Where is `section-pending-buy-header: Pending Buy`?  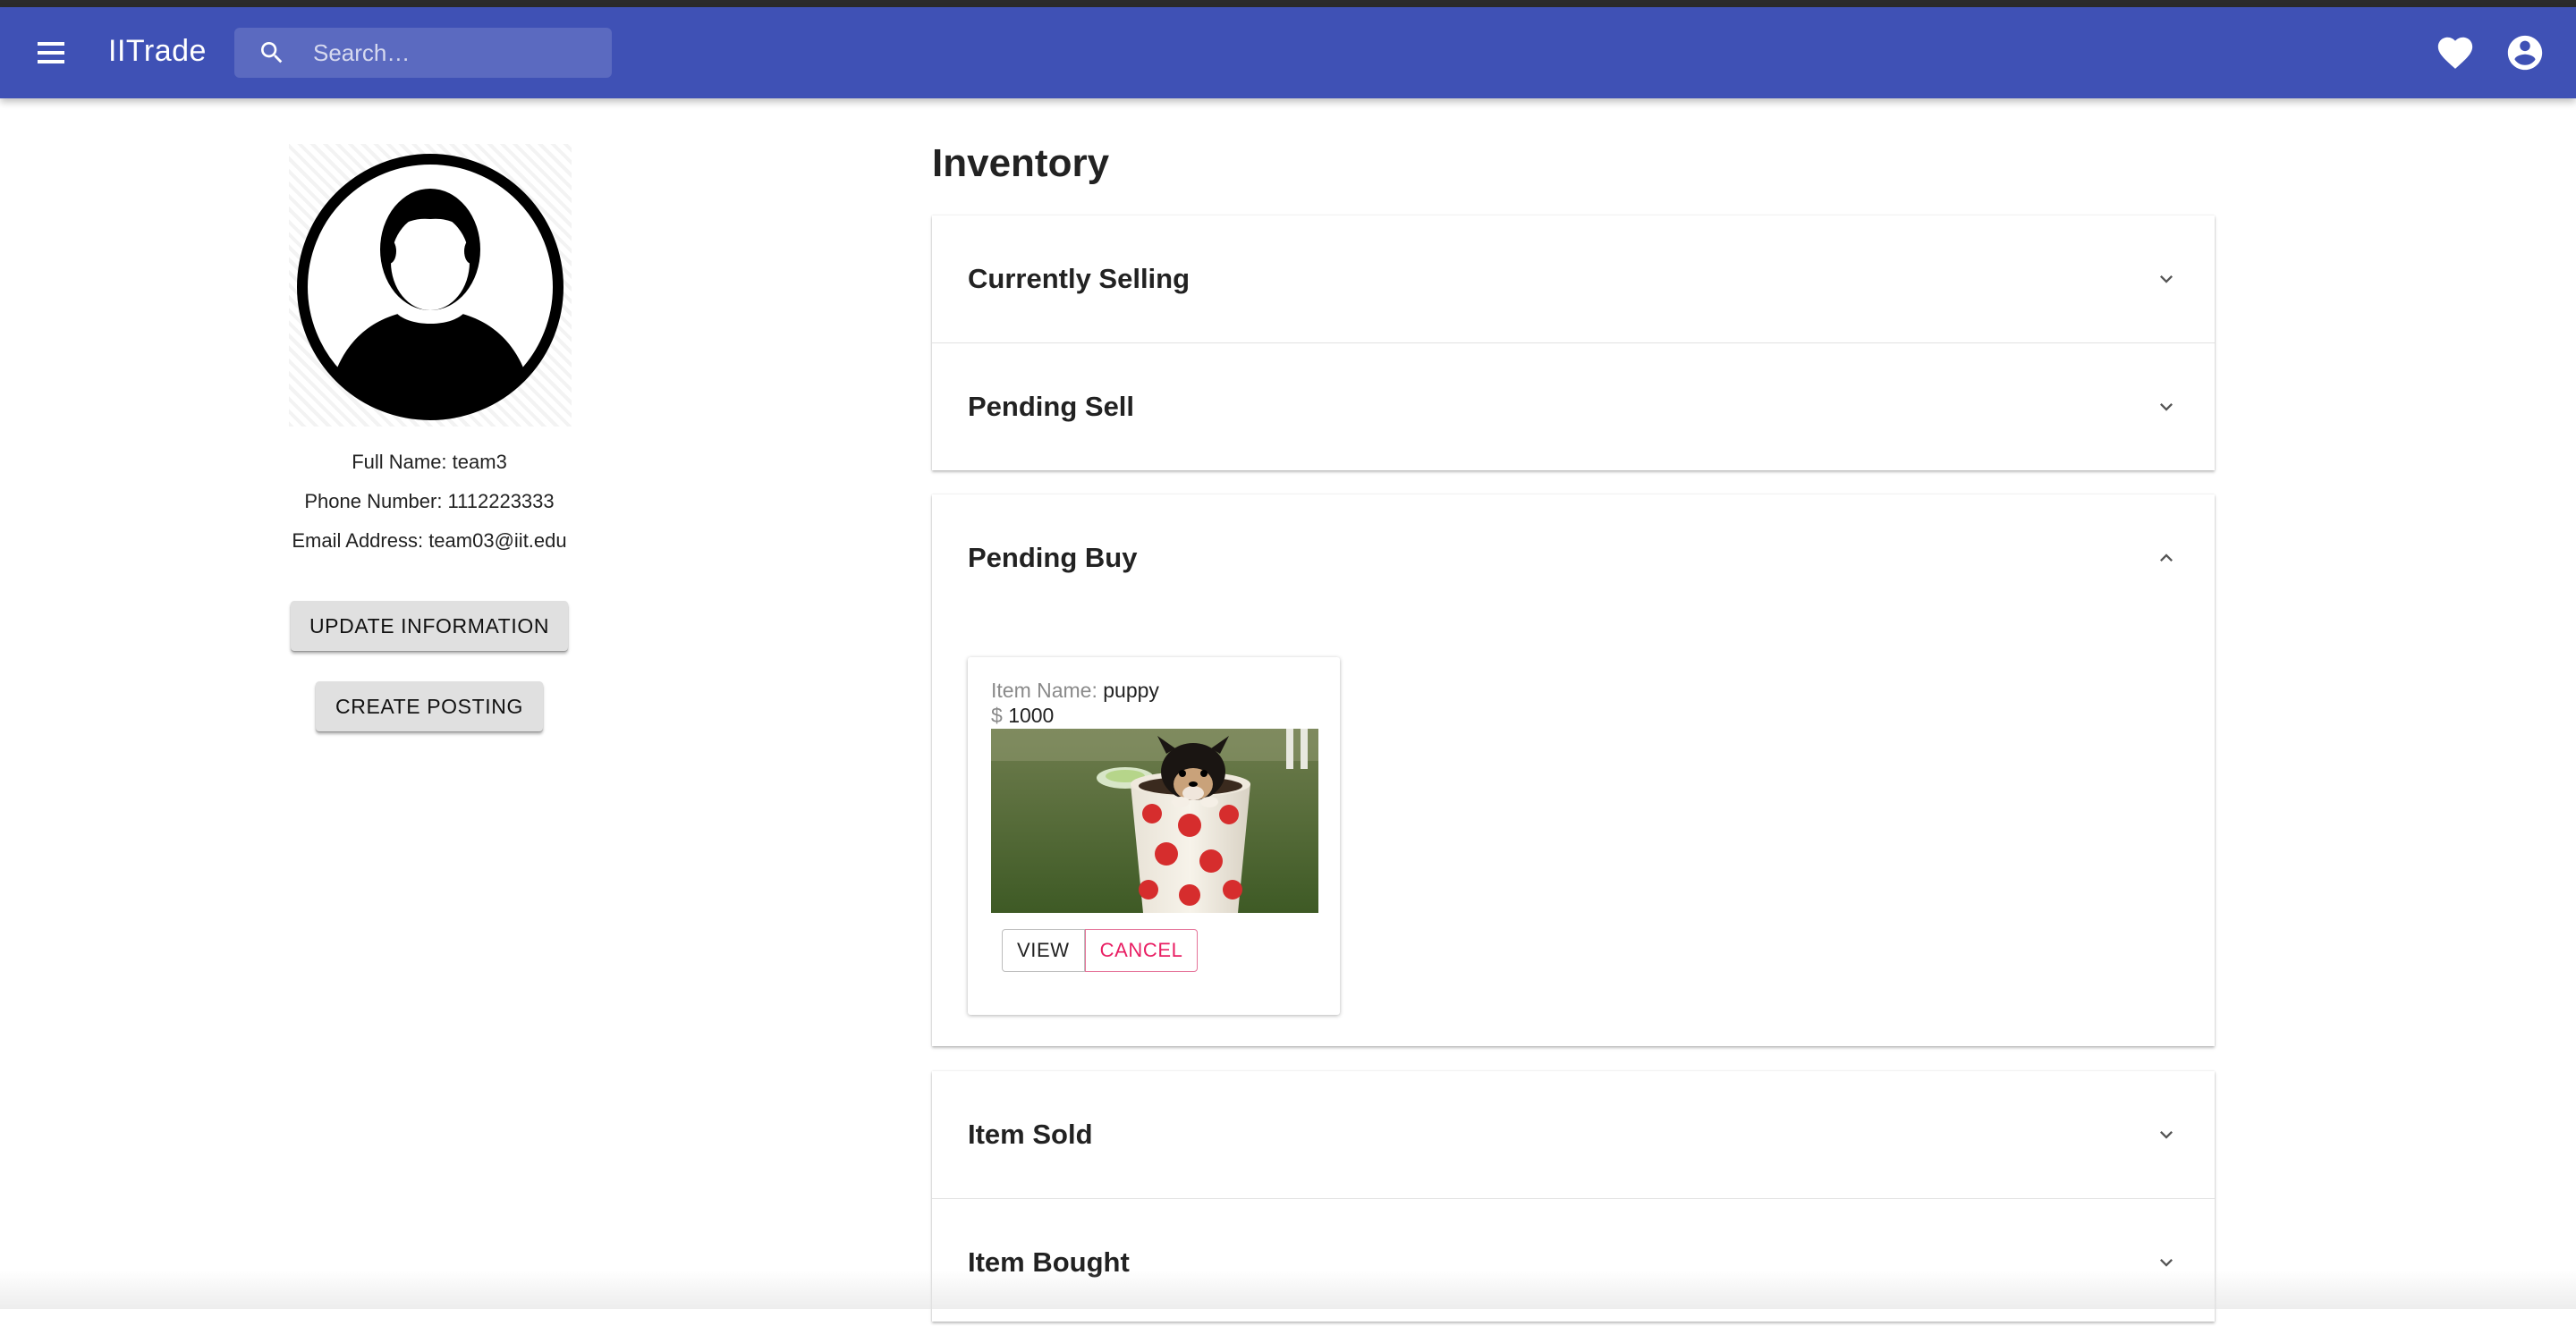 section-pending-buy-header: Pending Buy is located at coordinates (1573, 557).